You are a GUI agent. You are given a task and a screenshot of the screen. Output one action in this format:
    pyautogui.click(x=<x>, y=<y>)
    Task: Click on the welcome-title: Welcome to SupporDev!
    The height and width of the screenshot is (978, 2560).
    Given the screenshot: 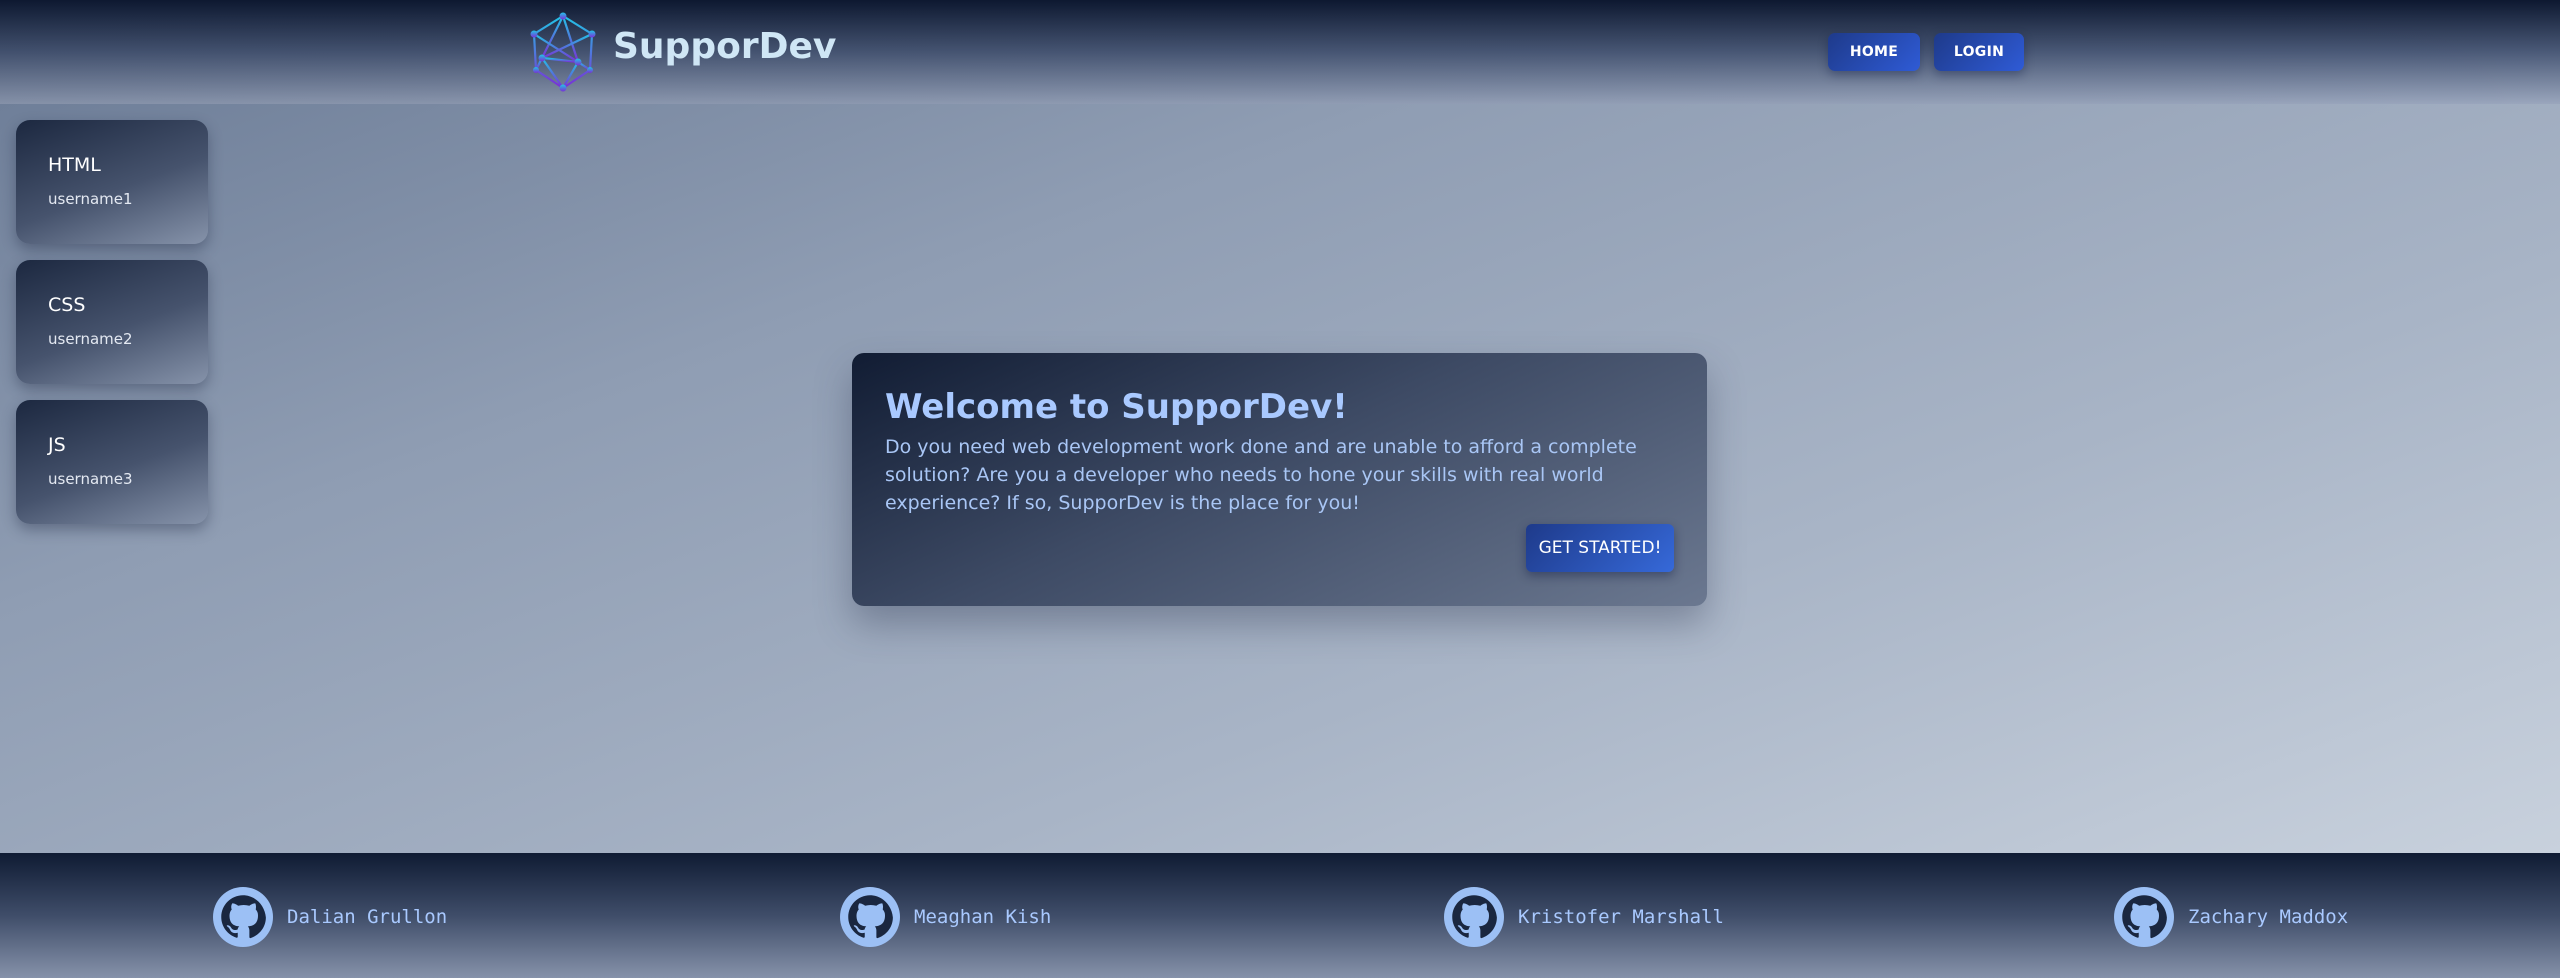 What is the action you would take?
    pyautogui.click(x=1116, y=407)
    